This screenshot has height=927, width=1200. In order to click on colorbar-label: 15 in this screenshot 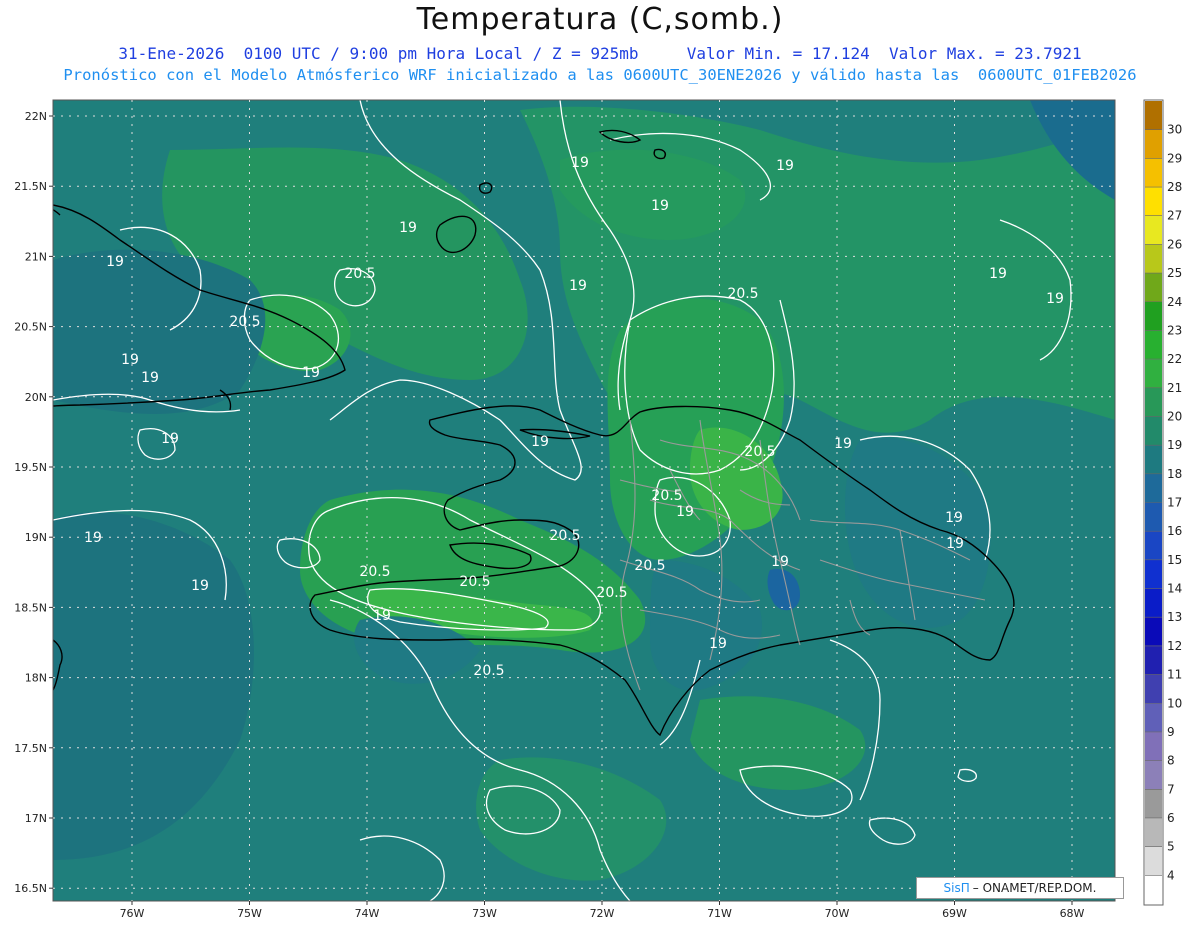, I will do `click(1174, 560)`.